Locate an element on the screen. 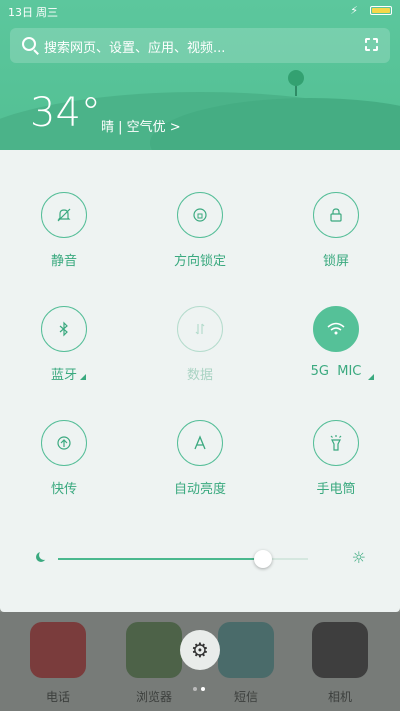 This screenshot has height=711, width=400. status-date: 13日 is located at coordinates (20, 12).